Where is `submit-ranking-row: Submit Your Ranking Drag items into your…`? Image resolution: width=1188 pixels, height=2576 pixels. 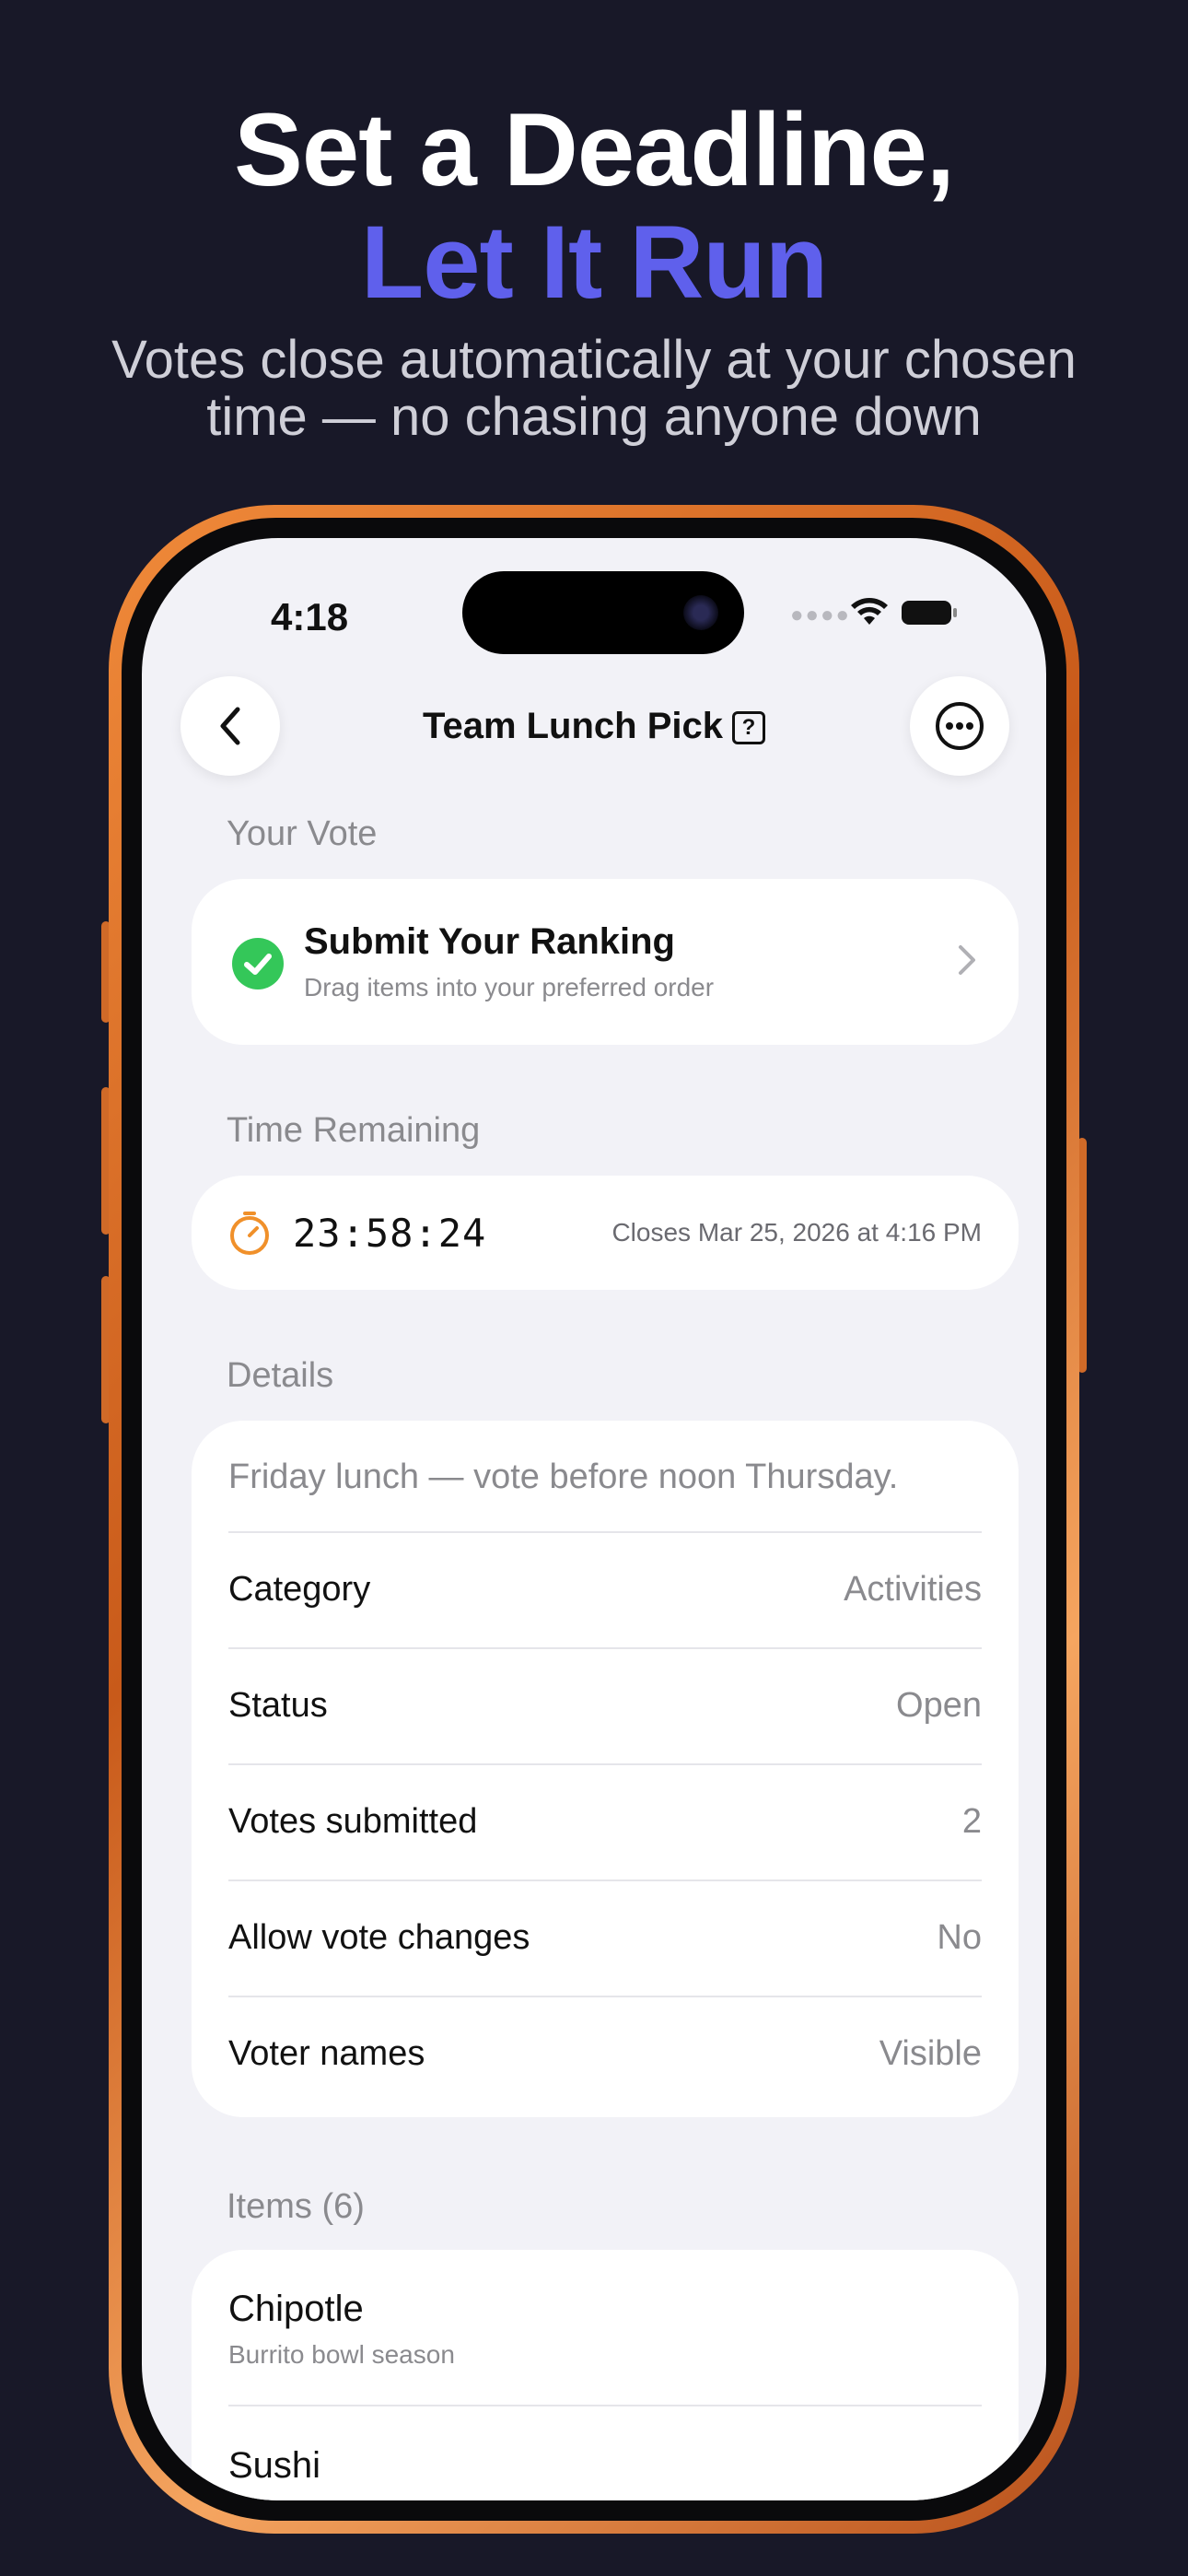
submit-ranking-row: Submit Your Ranking Drag items into your… is located at coordinates (605, 962).